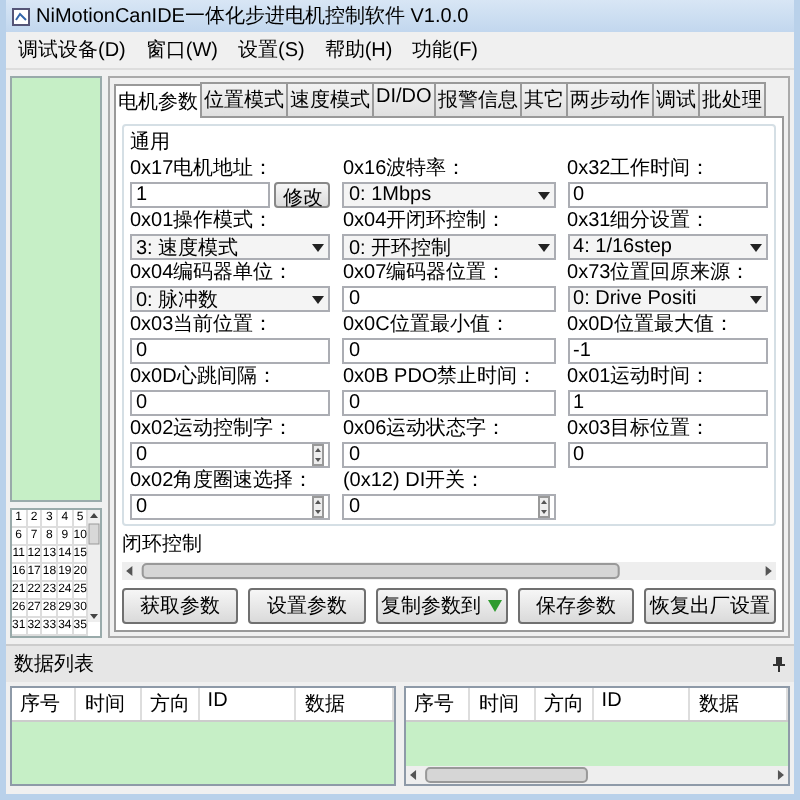 This screenshot has height=800, width=800. I want to click on menu-item: 设置(S), so click(271, 50).